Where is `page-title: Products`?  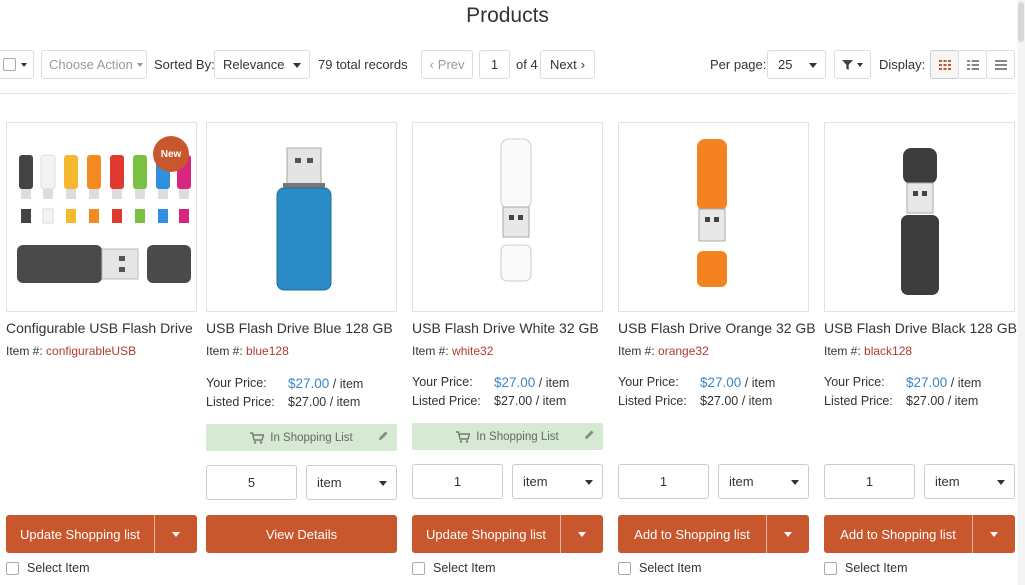
page-title: Products is located at coordinates (507, 15).